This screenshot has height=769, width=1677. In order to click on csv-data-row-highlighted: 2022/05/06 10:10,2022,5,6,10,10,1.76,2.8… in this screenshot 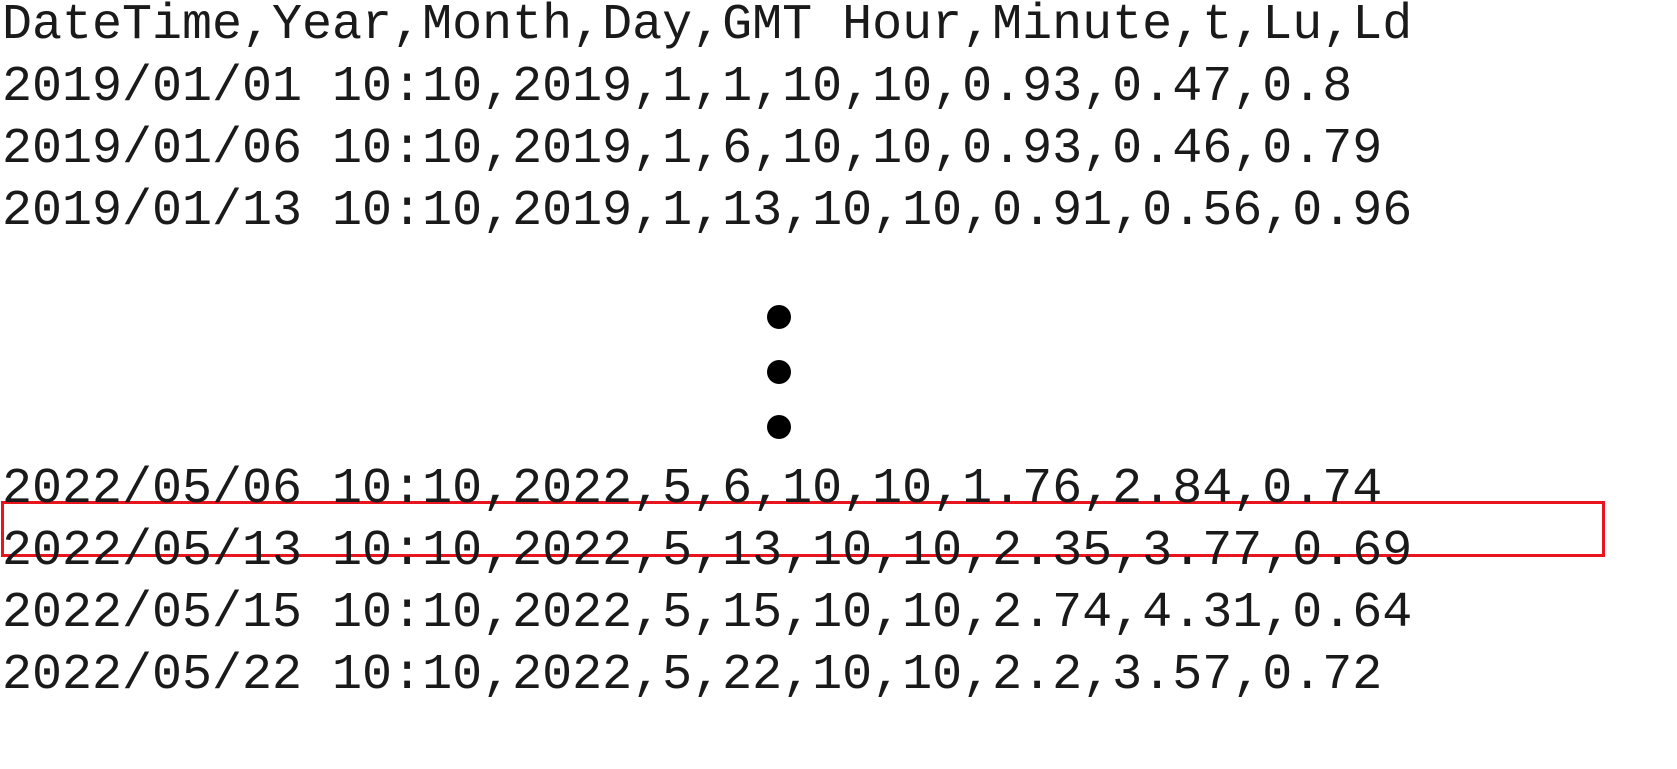, I will do `click(692, 489)`.